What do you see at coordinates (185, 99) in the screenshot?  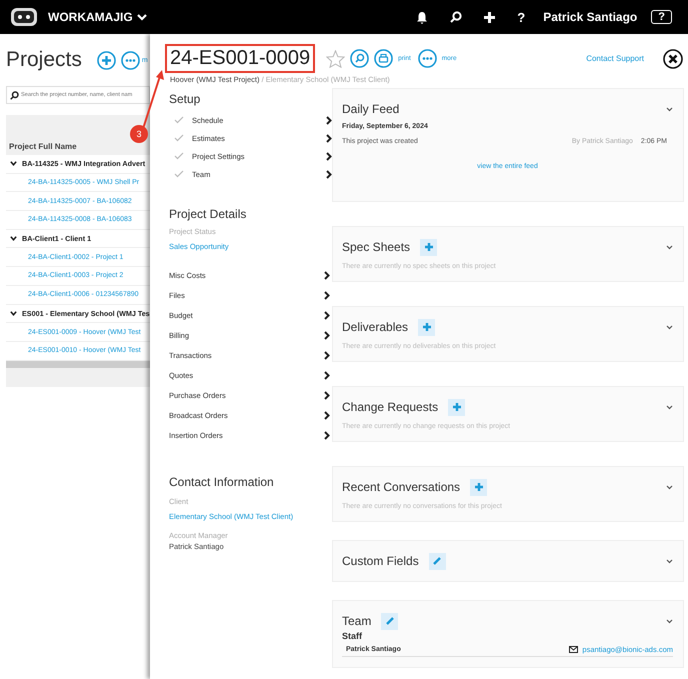 I see `section-heading: Setup` at bounding box center [185, 99].